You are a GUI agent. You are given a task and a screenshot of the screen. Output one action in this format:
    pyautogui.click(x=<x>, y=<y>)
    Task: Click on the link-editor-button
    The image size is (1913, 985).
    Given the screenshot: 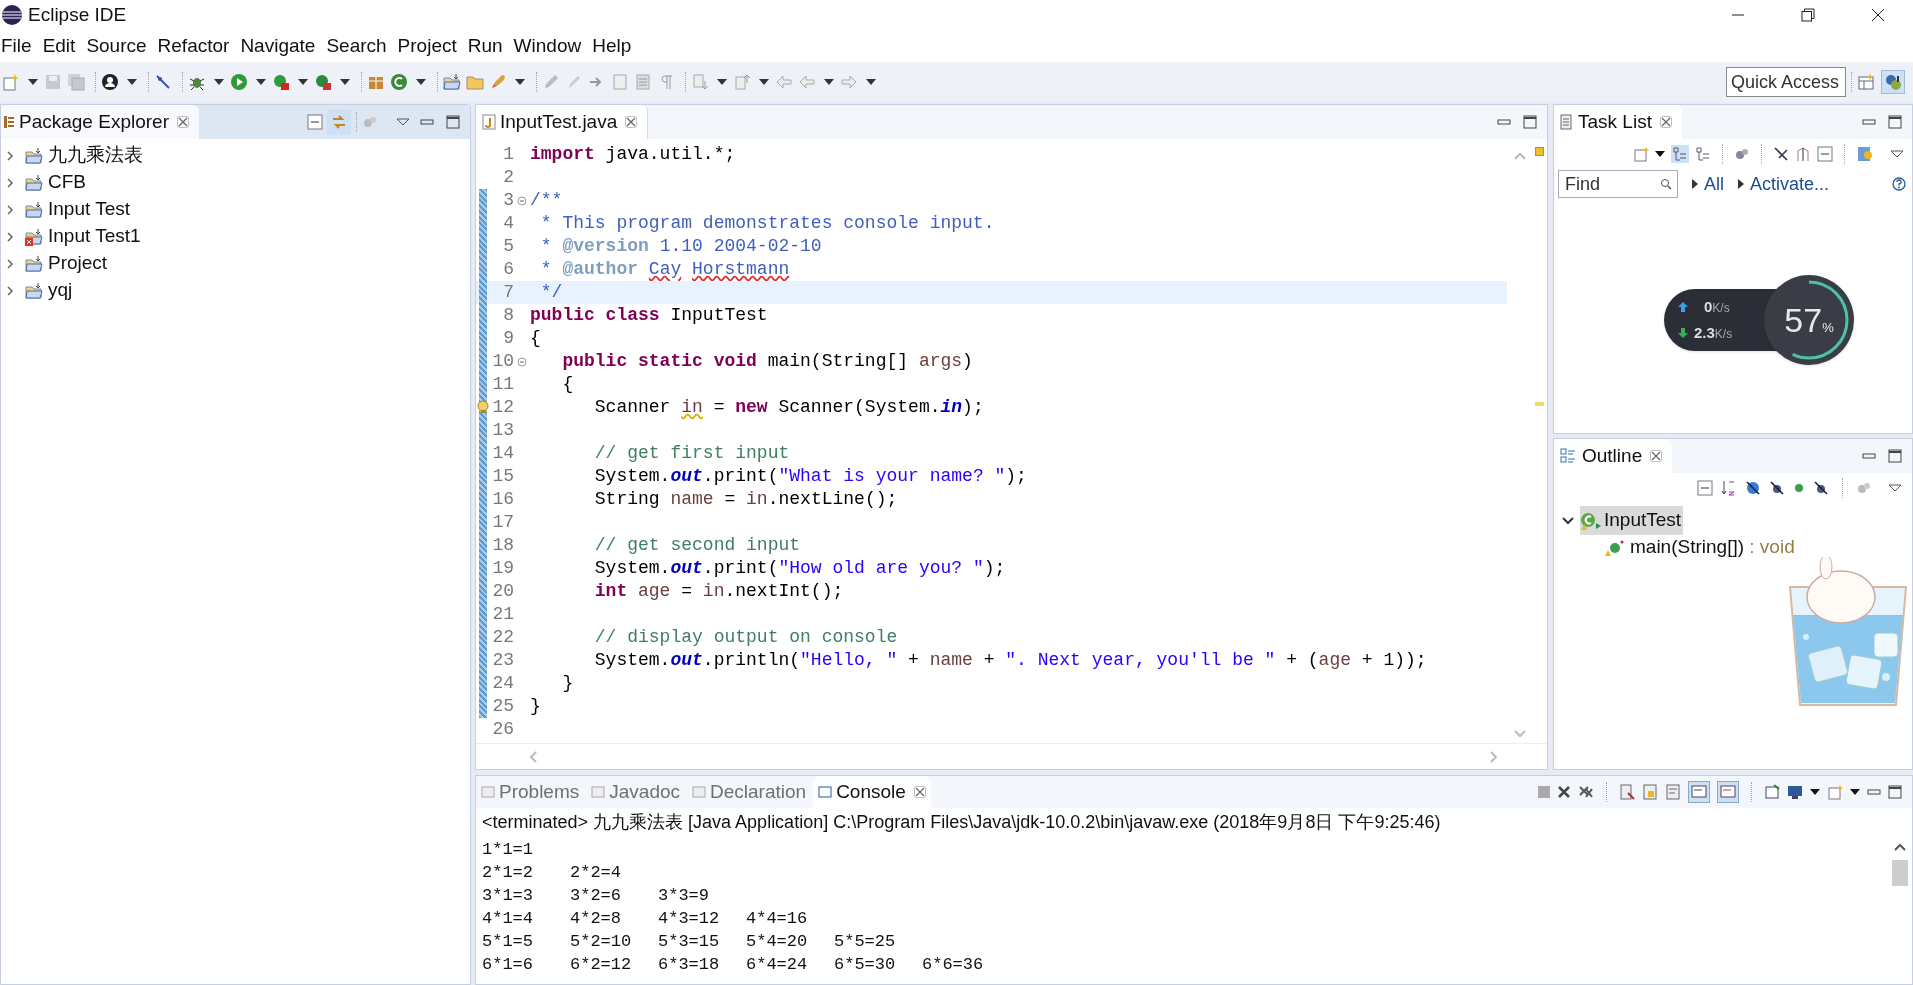 What is the action you would take?
    pyautogui.click(x=339, y=122)
    